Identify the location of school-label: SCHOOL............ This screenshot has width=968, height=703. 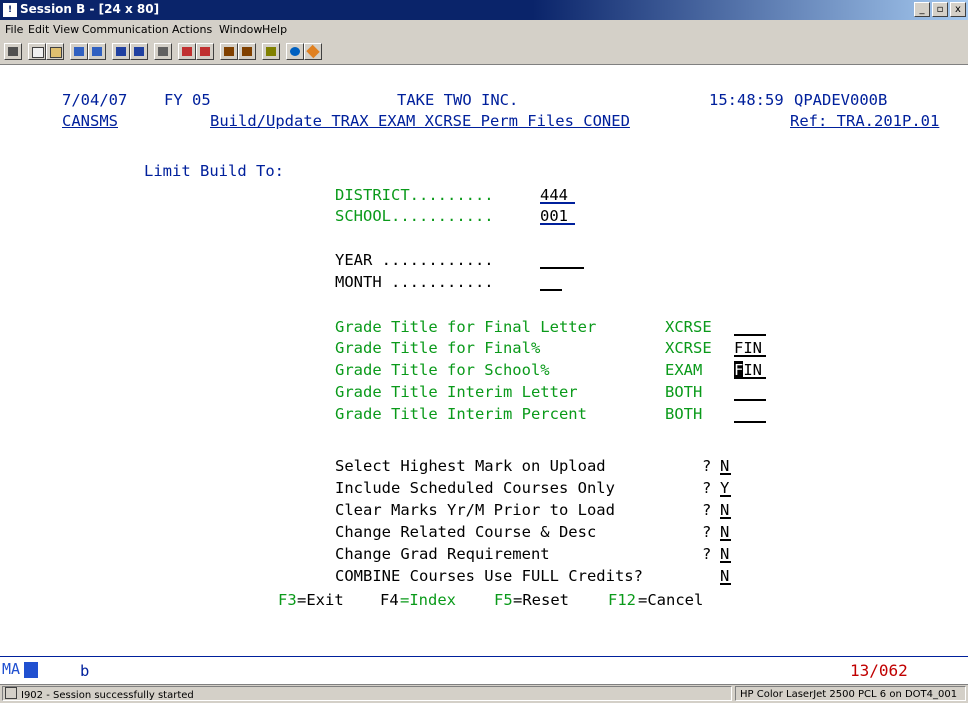
(414, 216).